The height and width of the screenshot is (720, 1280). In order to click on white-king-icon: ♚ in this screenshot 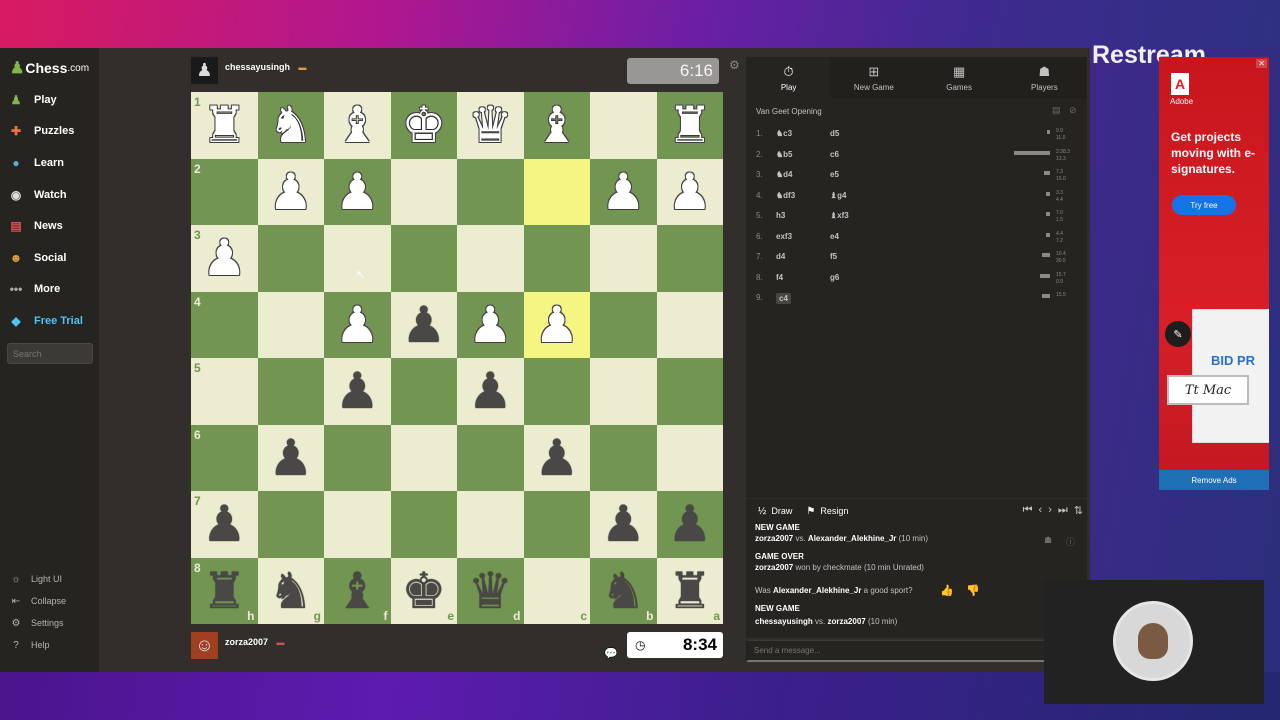, I will do `click(423, 125)`.